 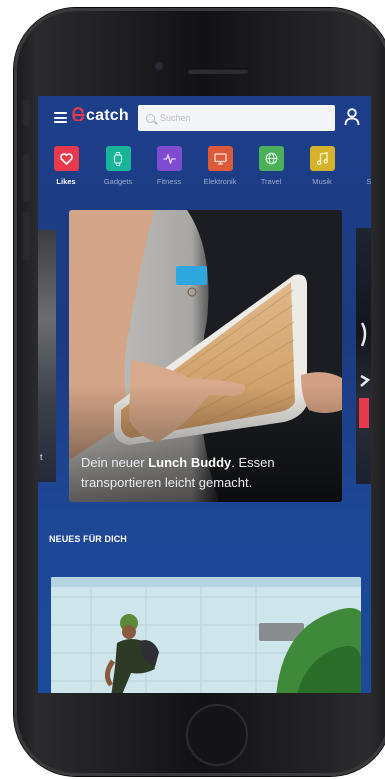 What do you see at coordinates (78, 114) in the screenshot?
I see `logo-mark-icon` at bounding box center [78, 114].